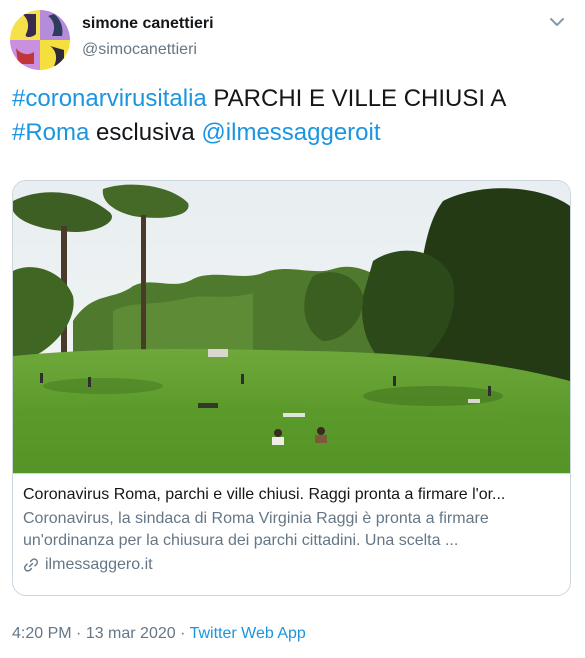 The height and width of the screenshot is (658, 585). What do you see at coordinates (50, 132) in the screenshot?
I see `hashtag-link: #Roma` at bounding box center [50, 132].